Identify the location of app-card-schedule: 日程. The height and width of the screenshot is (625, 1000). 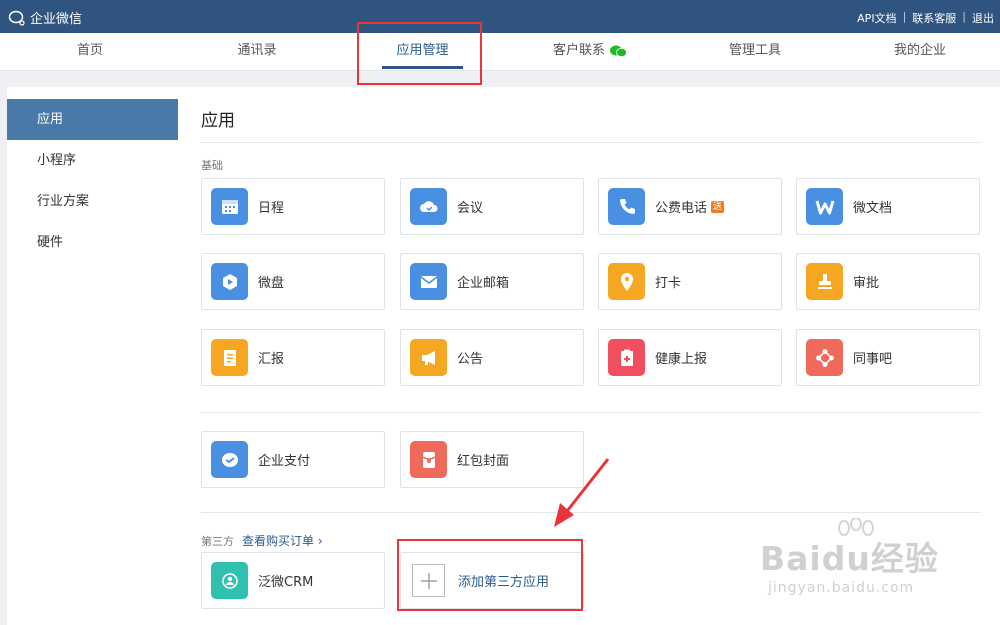
(293, 206).